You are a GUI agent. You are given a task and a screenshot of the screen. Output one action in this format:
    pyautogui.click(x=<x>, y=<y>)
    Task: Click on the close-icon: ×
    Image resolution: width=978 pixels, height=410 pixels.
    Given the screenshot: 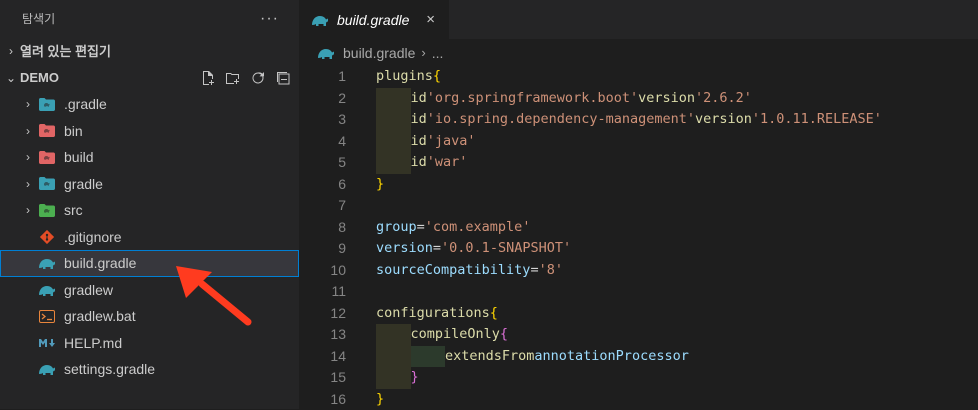 What is the action you would take?
    pyautogui.click(x=430, y=19)
    